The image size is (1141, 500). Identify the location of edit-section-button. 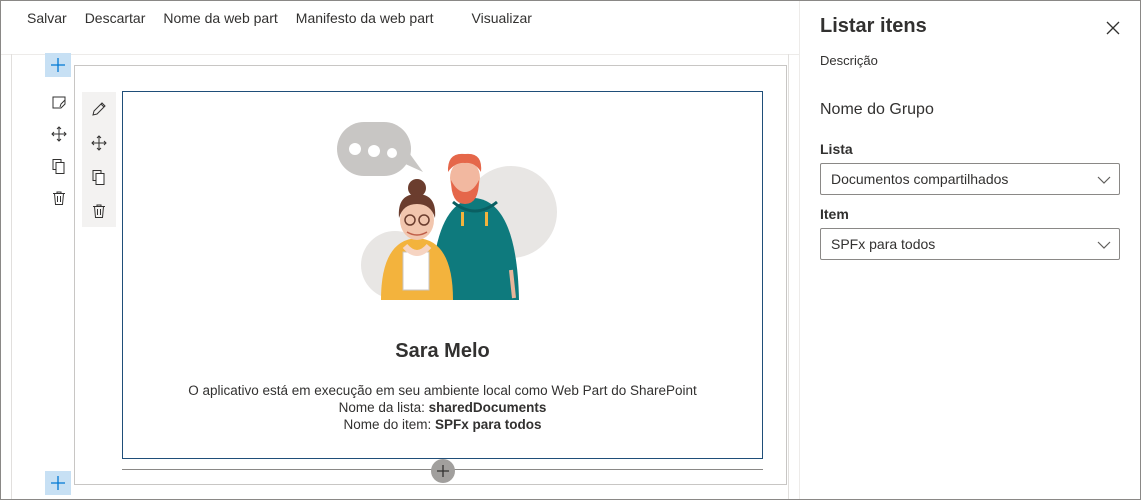
(59, 102).